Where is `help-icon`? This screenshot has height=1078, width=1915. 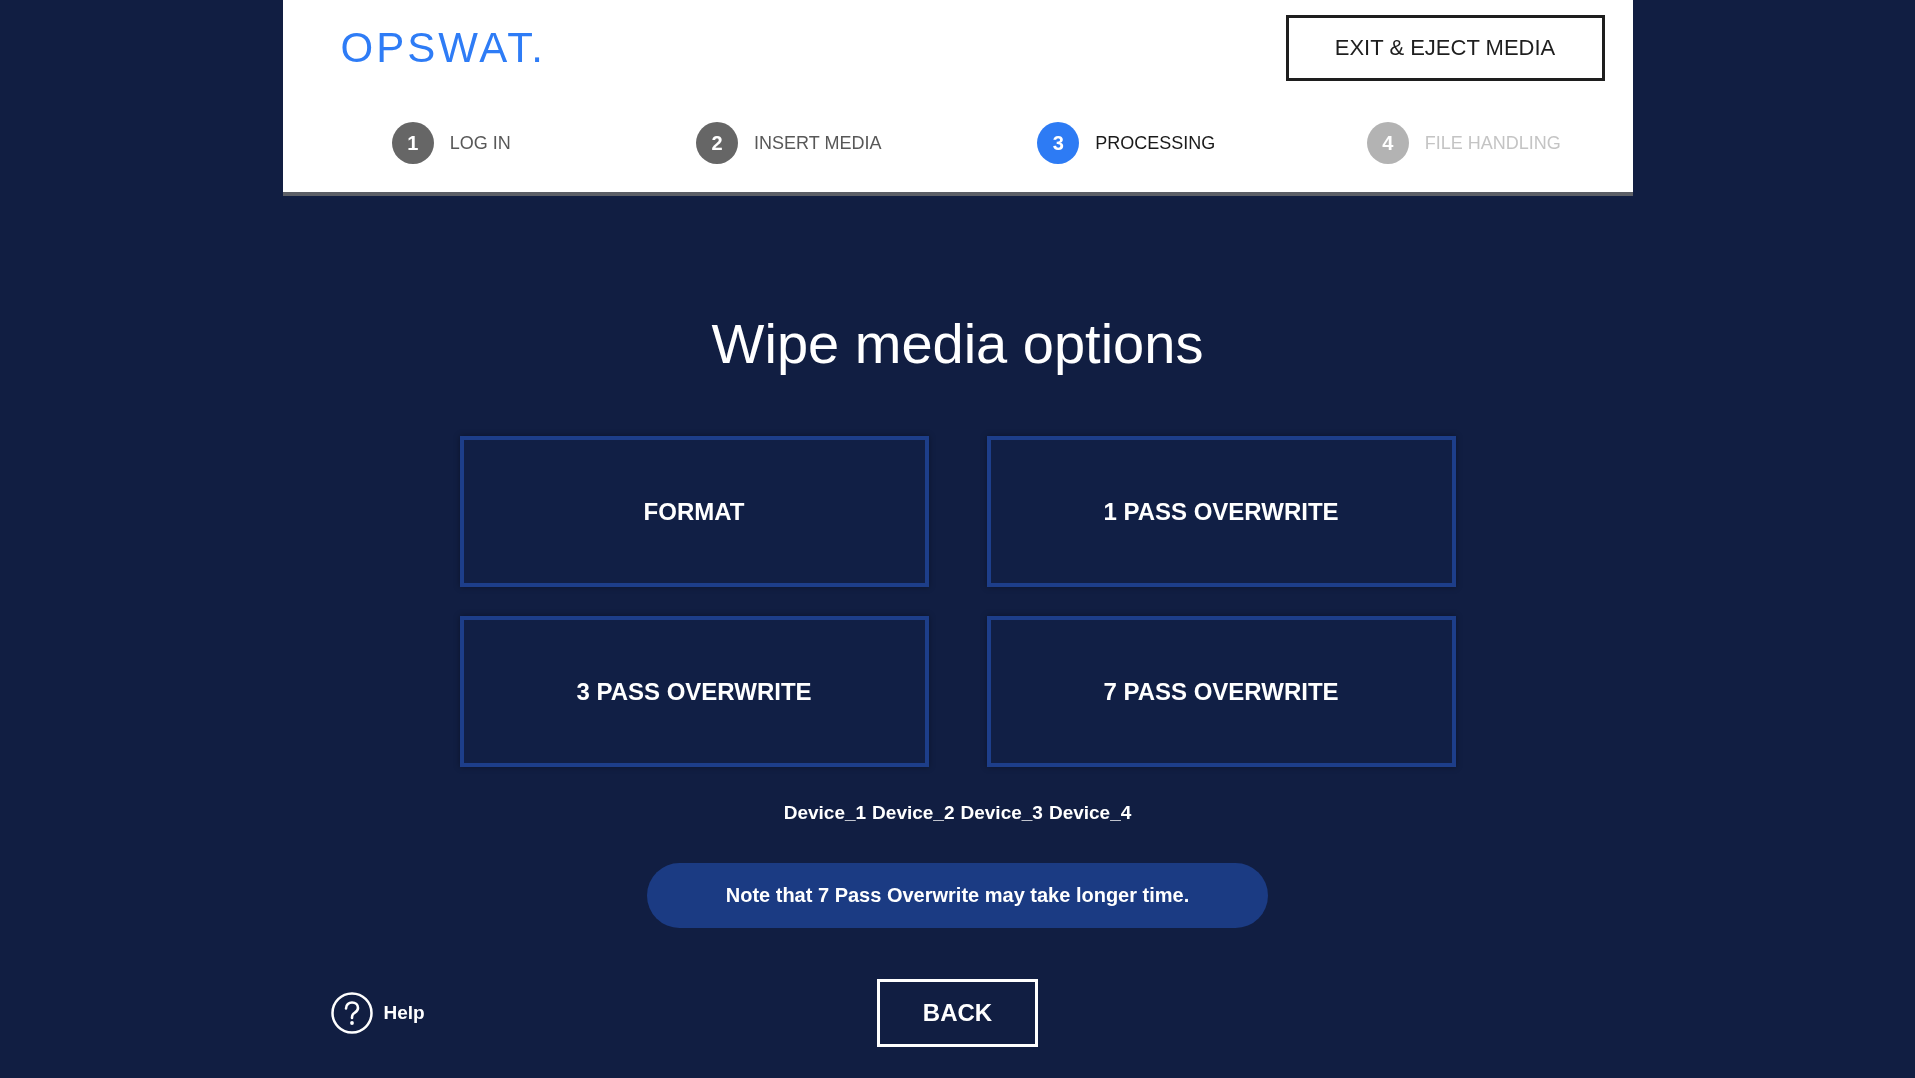 help-icon is located at coordinates (351, 1013).